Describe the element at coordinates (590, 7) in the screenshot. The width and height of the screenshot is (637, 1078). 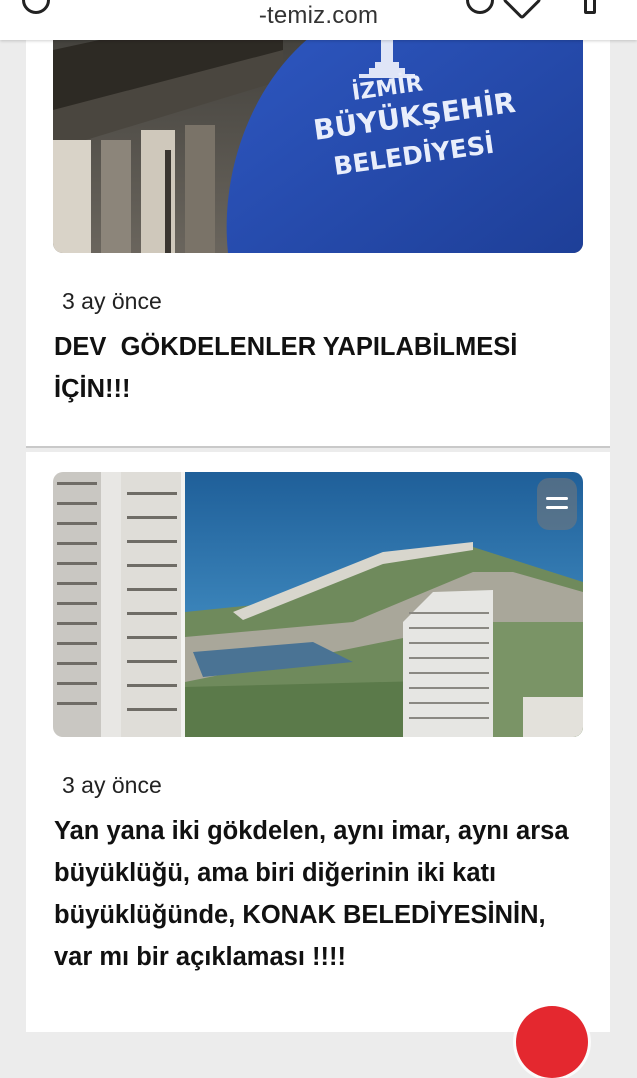
I see `more-options-icon` at that location.